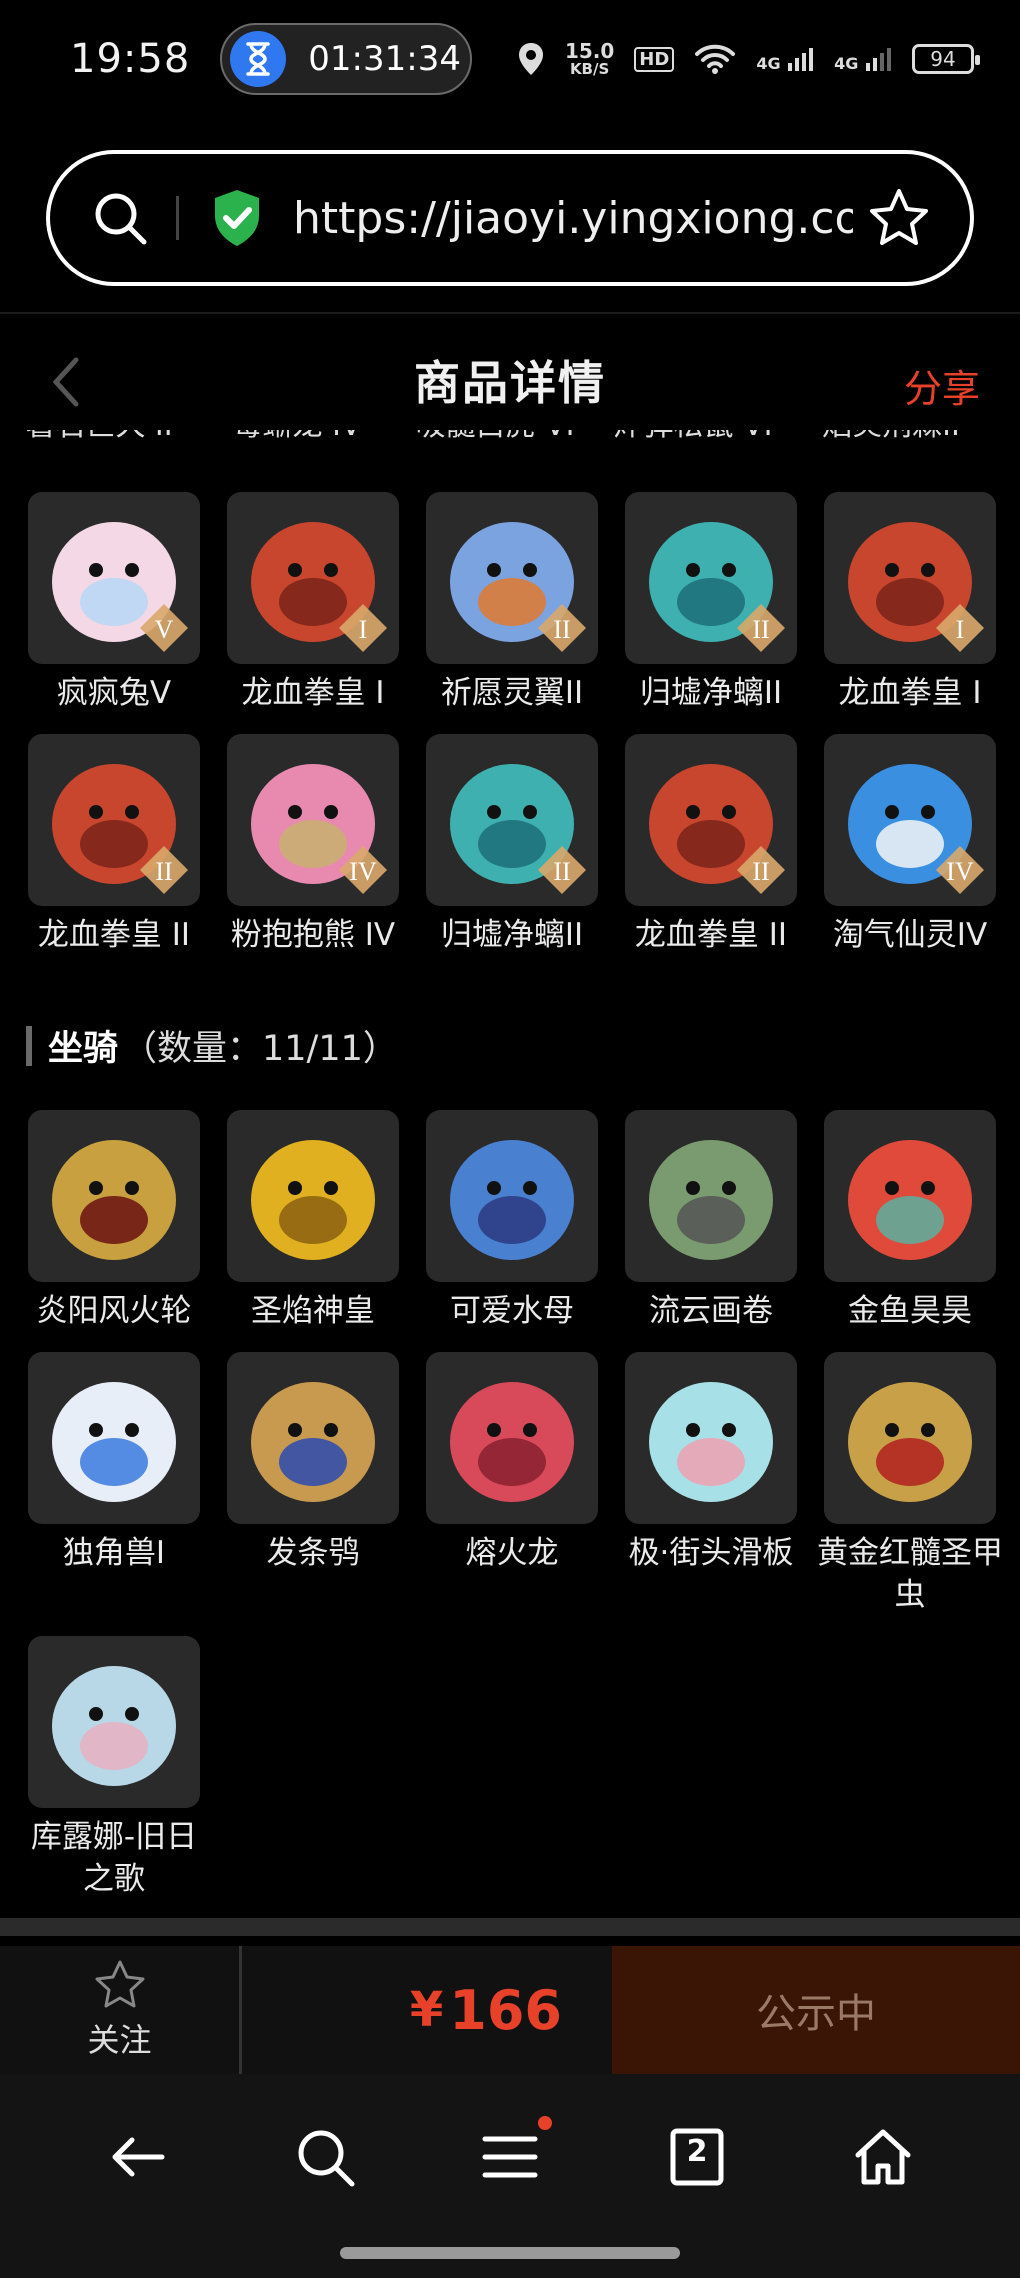 This screenshot has height=2278, width=1020. What do you see at coordinates (258, 59) in the screenshot?
I see `hourglass-icon` at bounding box center [258, 59].